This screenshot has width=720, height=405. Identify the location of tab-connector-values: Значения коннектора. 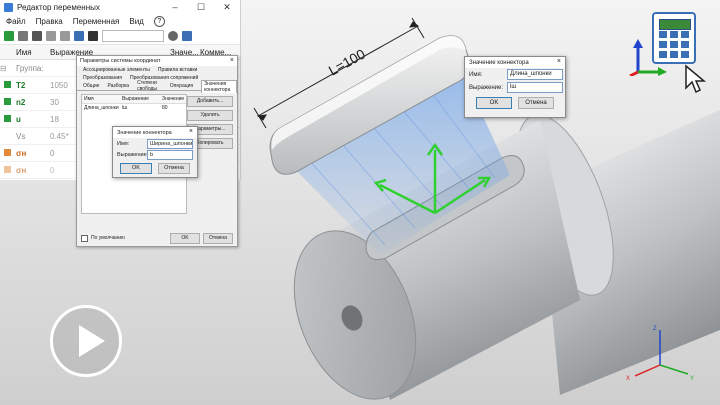
(219, 86).